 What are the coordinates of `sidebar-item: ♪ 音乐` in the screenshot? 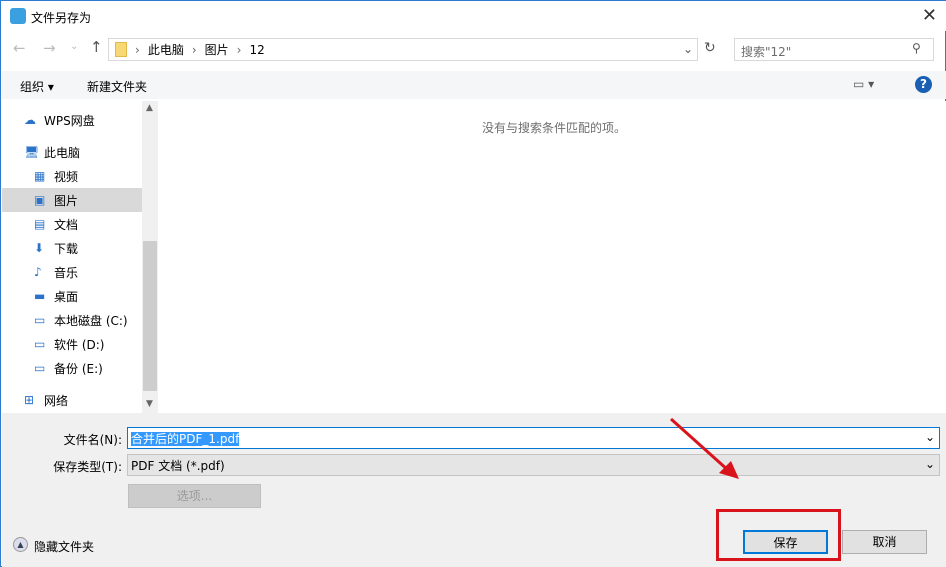 It's located at (72, 272).